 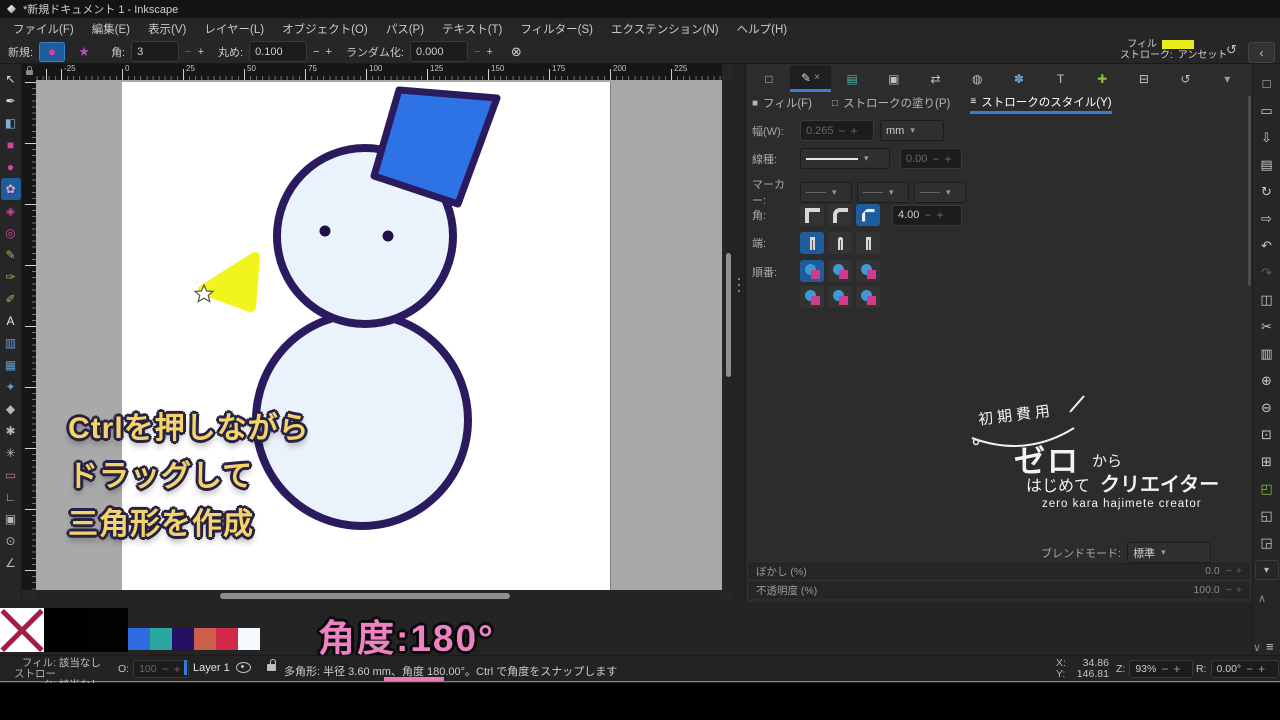 What do you see at coordinates (379, 72) in the screenshot?
I see `horizontal-ruler: -250255075100125150175200225250` at bounding box center [379, 72].